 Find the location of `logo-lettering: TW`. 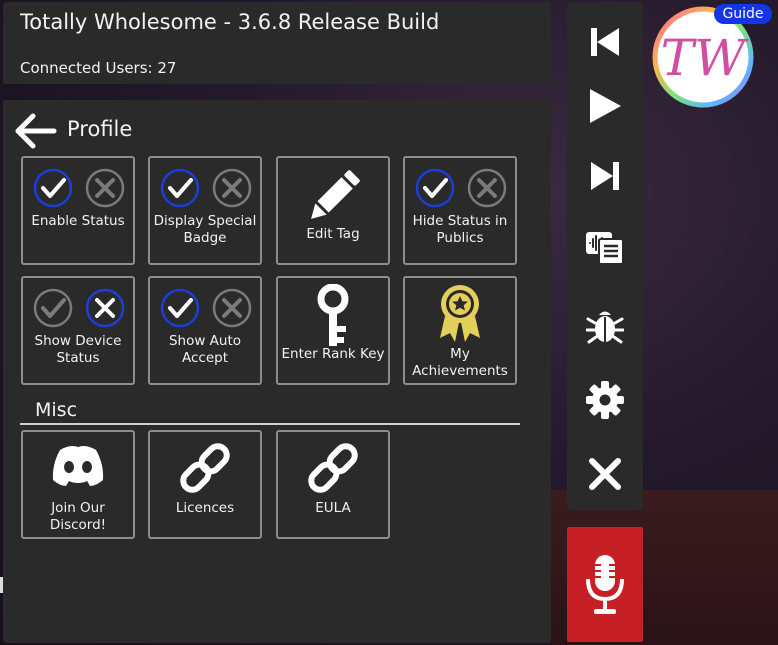

logo-lettering: TW is located at coordinates (705, 58).